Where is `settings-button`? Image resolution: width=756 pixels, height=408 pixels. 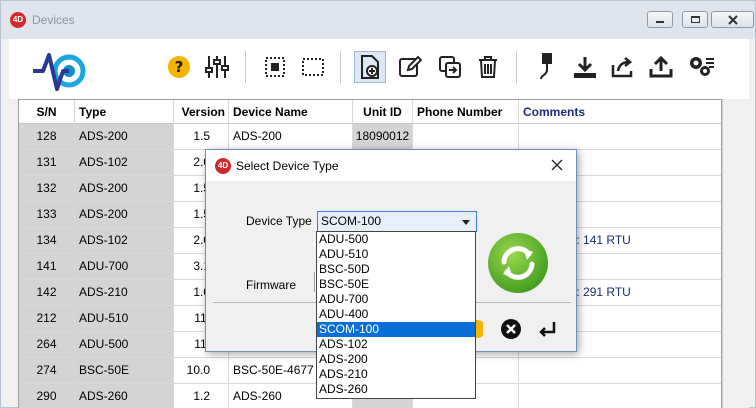
settings-button is located at coordinates (217, 67).